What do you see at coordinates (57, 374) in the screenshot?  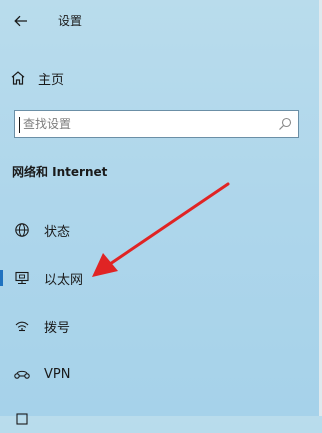 I see `nav-label-vpn: VPN` at bounding box center [57, 374].